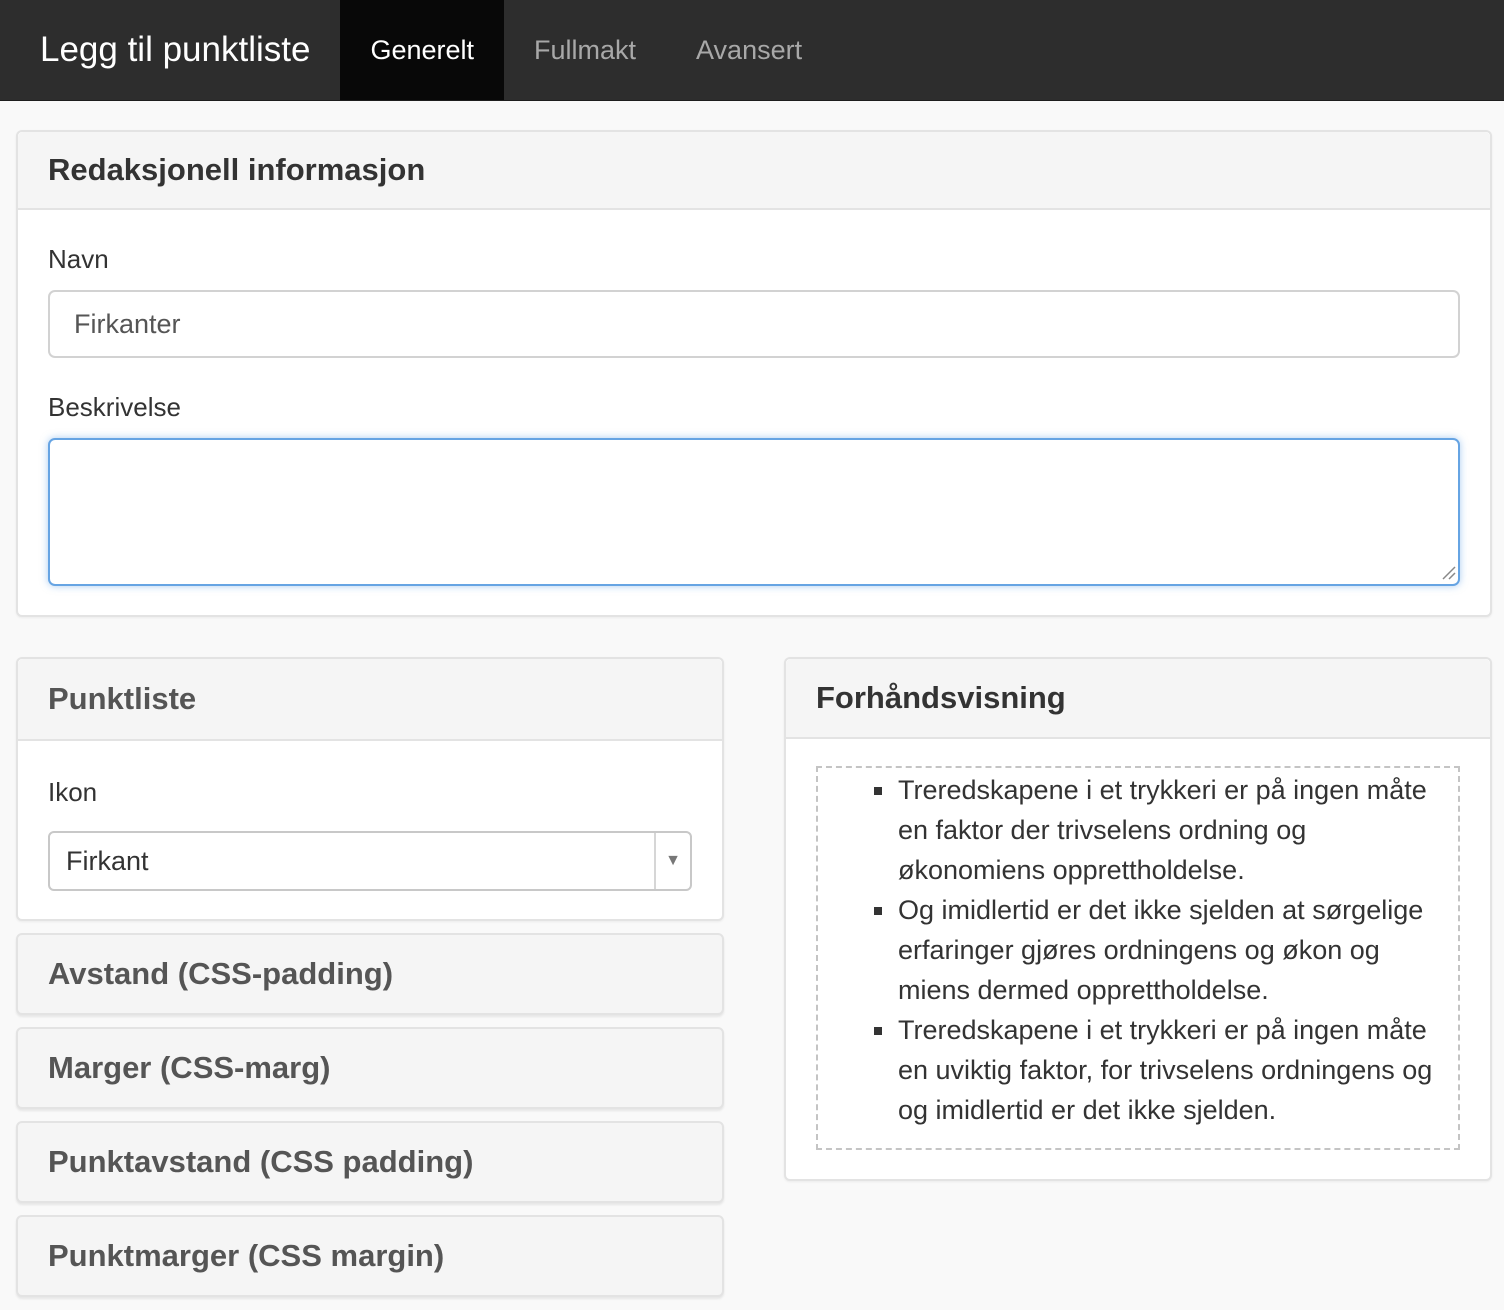 This screenshot has height=1310, width=1504. I want to click on bullet-list-panel: Punktliste Ikon Firkant ▼, so click(370, 789).